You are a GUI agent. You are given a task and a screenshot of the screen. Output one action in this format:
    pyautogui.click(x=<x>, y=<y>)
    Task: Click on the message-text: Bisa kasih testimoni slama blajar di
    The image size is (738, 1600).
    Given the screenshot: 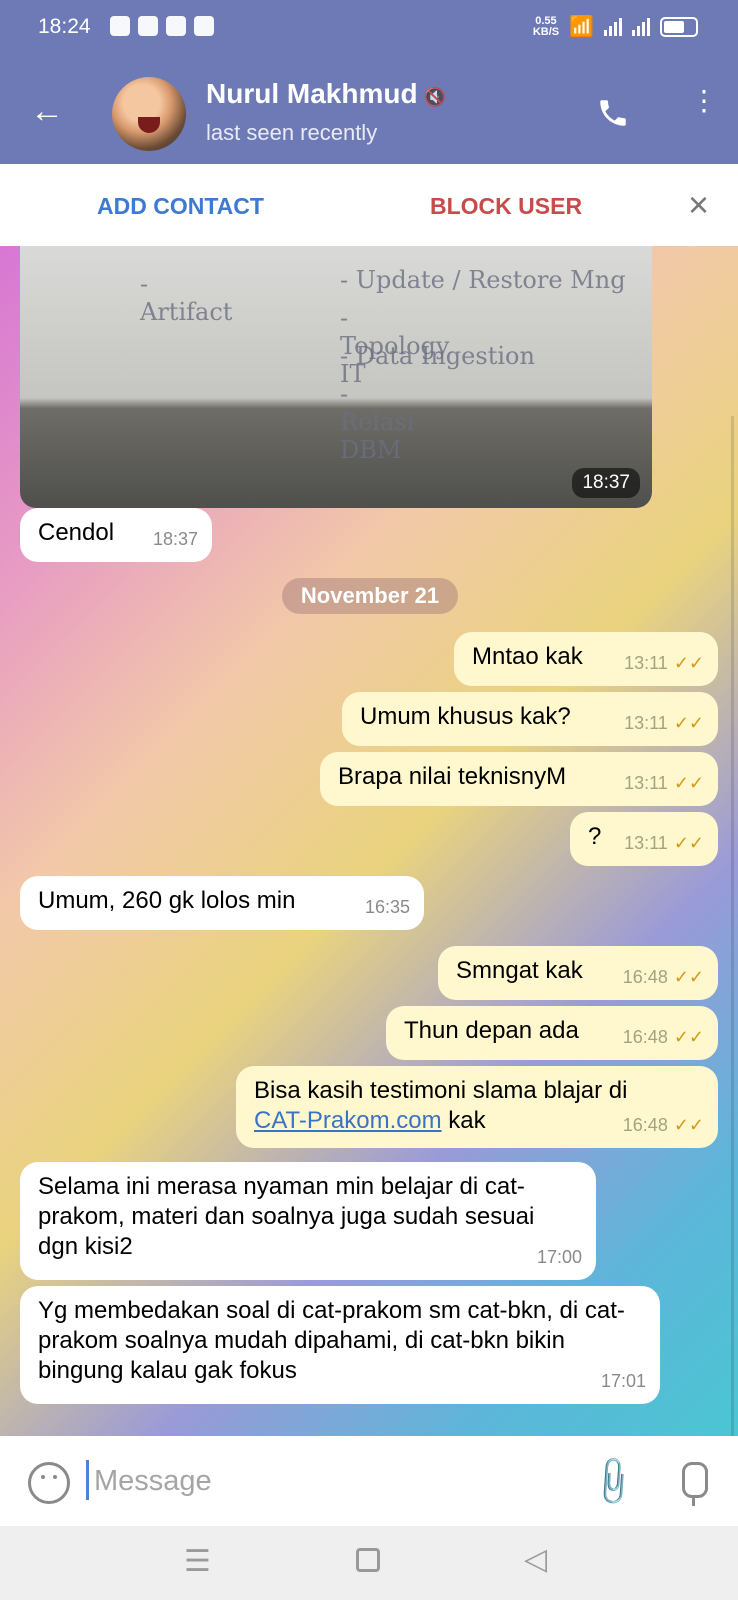 What is the action you would take?
    pyautogui.click(x=441, y=1090)
    